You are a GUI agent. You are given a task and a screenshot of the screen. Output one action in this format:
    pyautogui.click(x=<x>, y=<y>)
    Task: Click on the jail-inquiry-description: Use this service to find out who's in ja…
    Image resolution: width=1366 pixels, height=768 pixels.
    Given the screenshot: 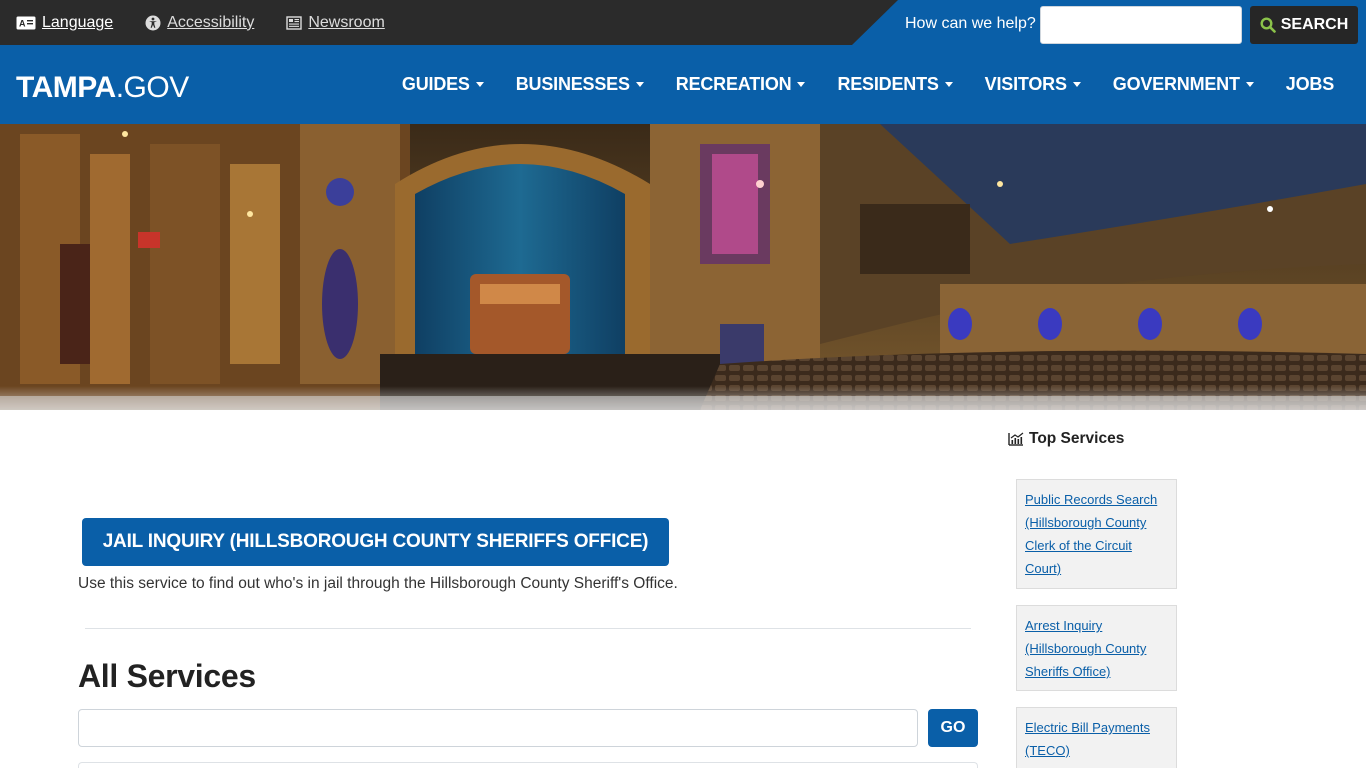 What is the action you would take?
    pyautogui.click(x=378, y=583)
    